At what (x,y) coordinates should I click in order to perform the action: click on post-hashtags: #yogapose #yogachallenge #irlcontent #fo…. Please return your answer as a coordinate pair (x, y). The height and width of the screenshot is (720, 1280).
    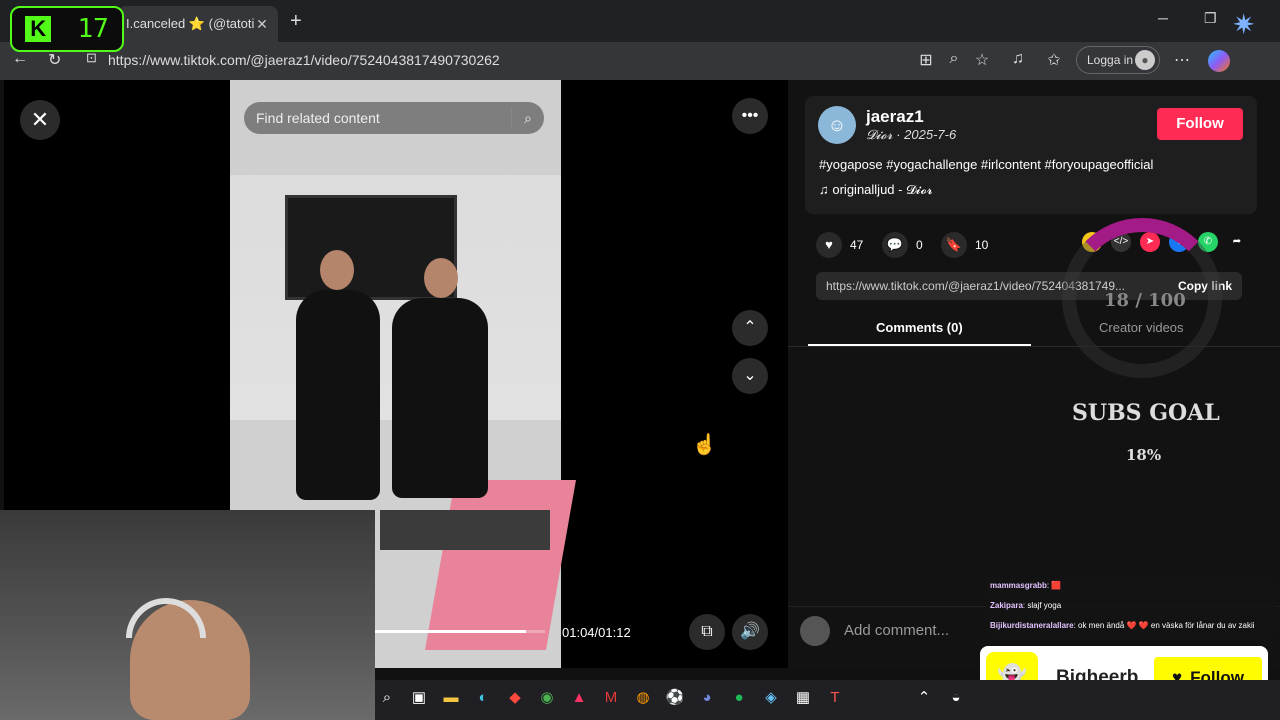
    Looking at the image, I should click on (986, 164).